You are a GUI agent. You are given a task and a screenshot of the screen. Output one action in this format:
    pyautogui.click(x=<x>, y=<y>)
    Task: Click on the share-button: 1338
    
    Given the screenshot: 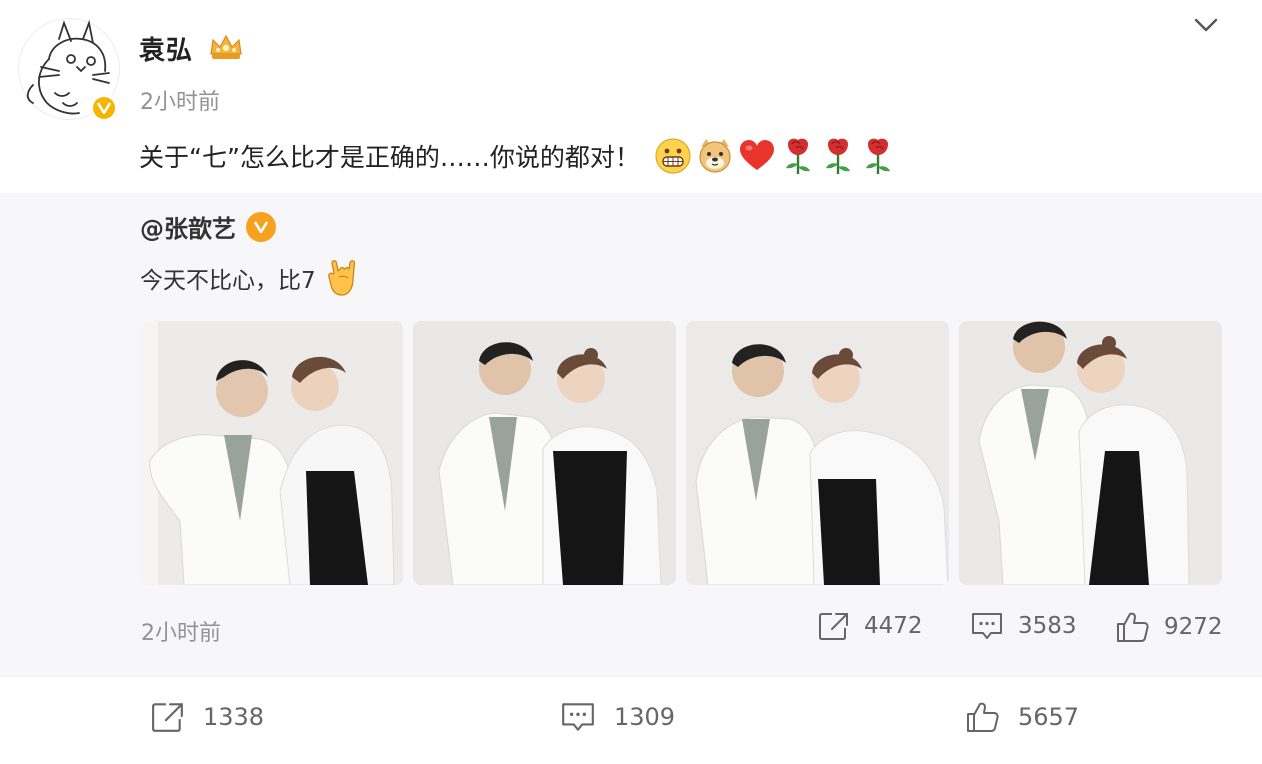 What is the action you would take?
    pyautogui.click(x=207, y=717)
    